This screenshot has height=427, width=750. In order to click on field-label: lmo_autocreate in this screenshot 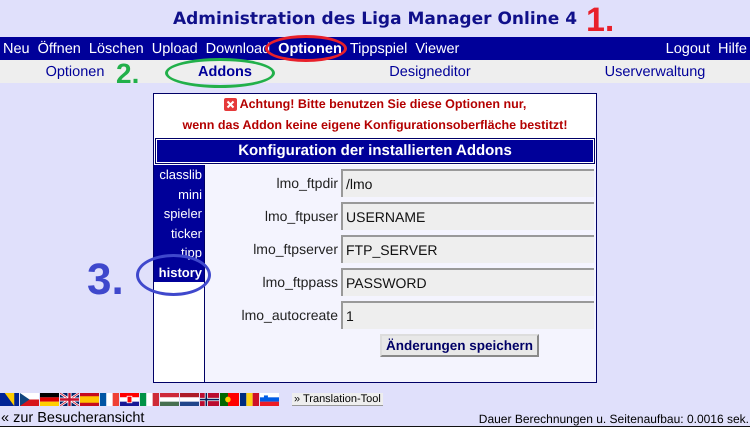, I will do `click(289, 315)`.